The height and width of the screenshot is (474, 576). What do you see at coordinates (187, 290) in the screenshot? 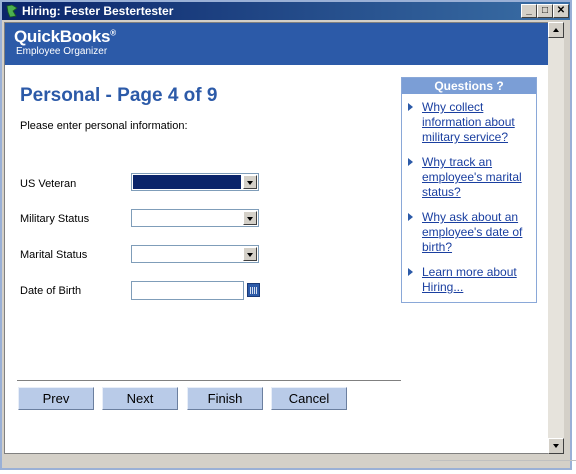
I see `date-of-birth-field` at bounding box center [187, 290].